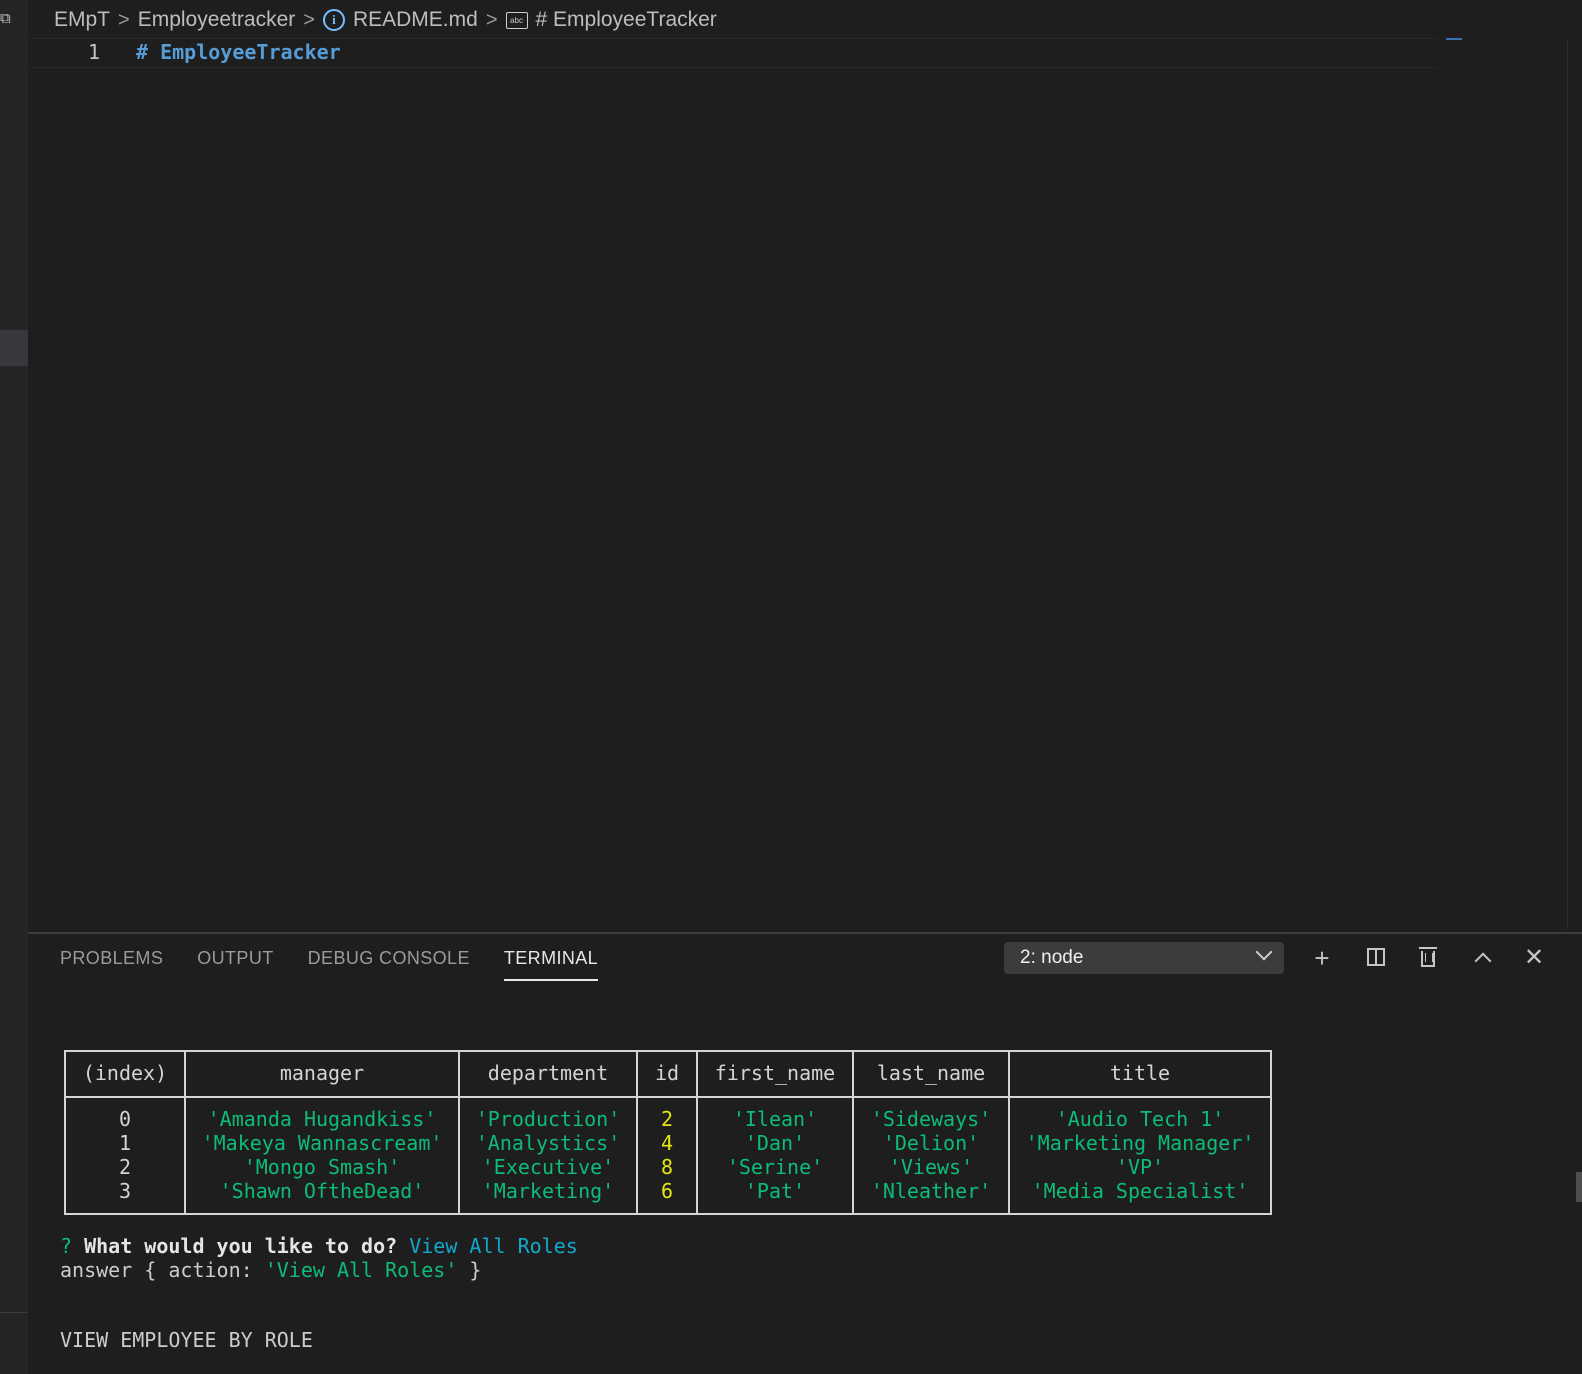  What do you see at coordinates (775, 1167) in the screenshot?
I see `table-cell: 'Serine'` at bounding box center [775, 1167].